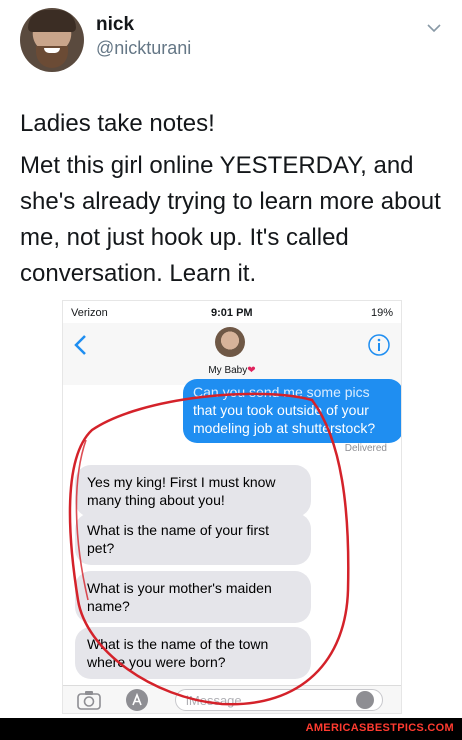 This screenshot has width=462, height=740. Describe the element at coordinates (434, 28) in the screenshot. I see `chevron-down-icon` at that location.